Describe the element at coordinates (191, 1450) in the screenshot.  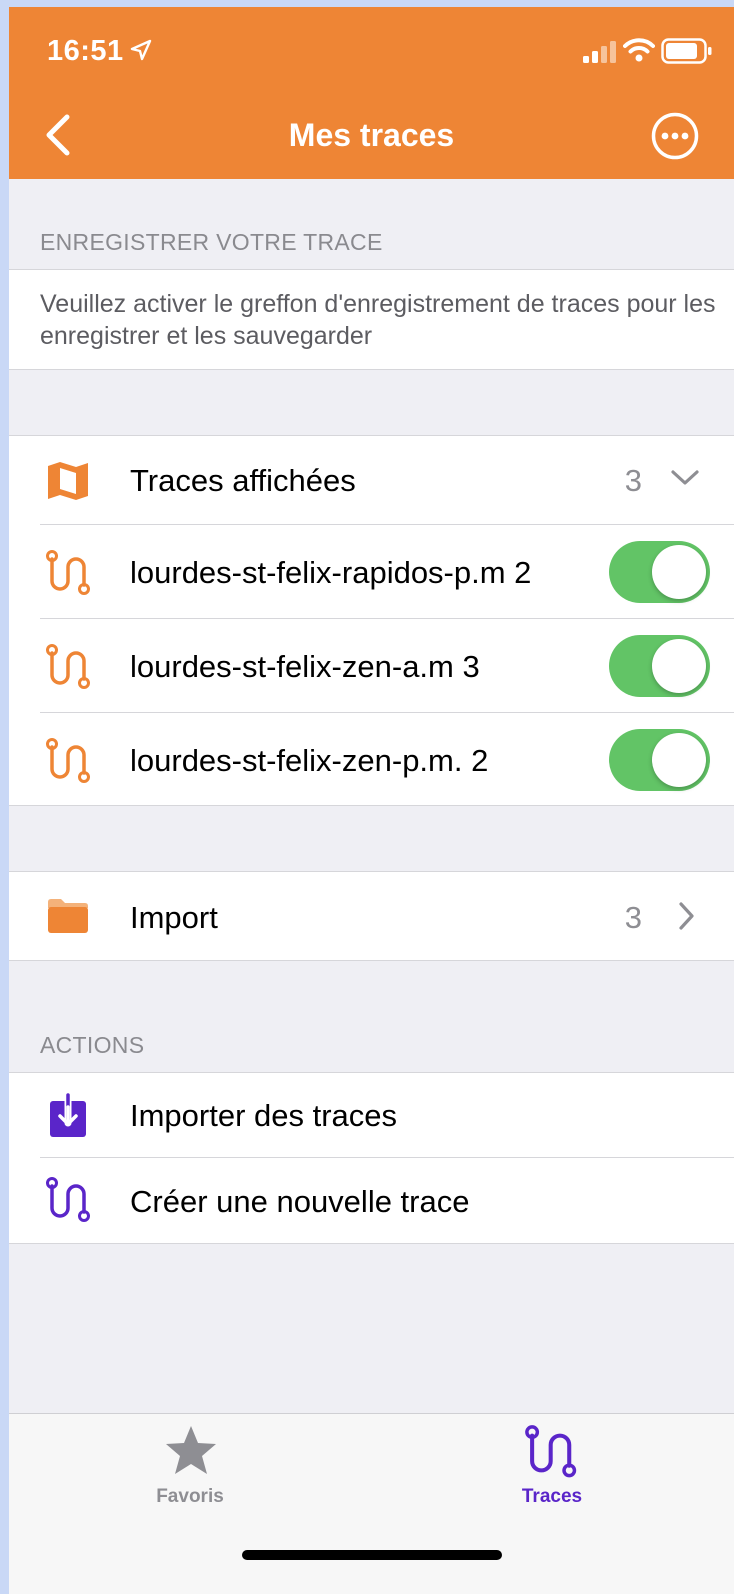
I see `star-icon` at that location.